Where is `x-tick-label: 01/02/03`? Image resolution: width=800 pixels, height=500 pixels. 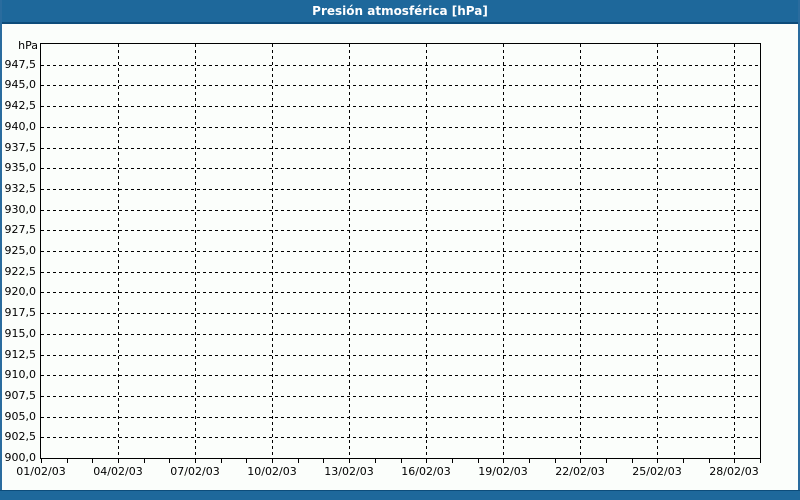 x-tick-label: 01/02/03 is located at coordinates (41, 471).